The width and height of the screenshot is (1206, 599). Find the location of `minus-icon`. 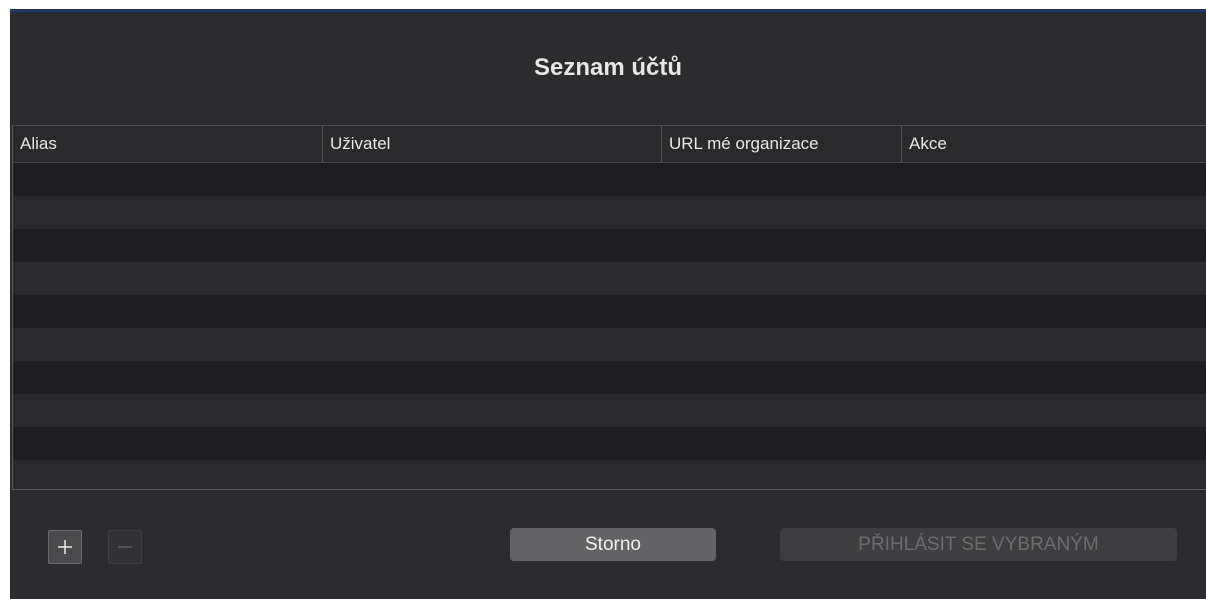

minus-icon is located at coordinates (125, 547).